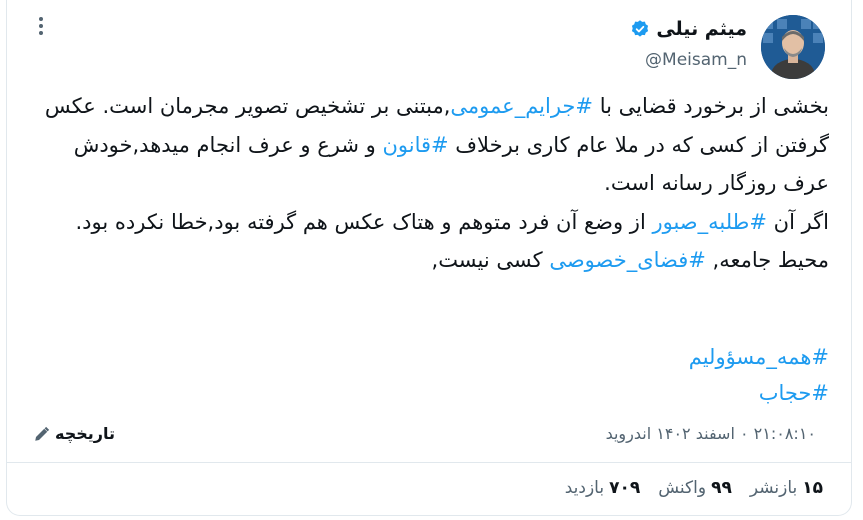  Describe the element at coordinates (41, 26) in the screenshot. I see `more-options-icon` at that location.